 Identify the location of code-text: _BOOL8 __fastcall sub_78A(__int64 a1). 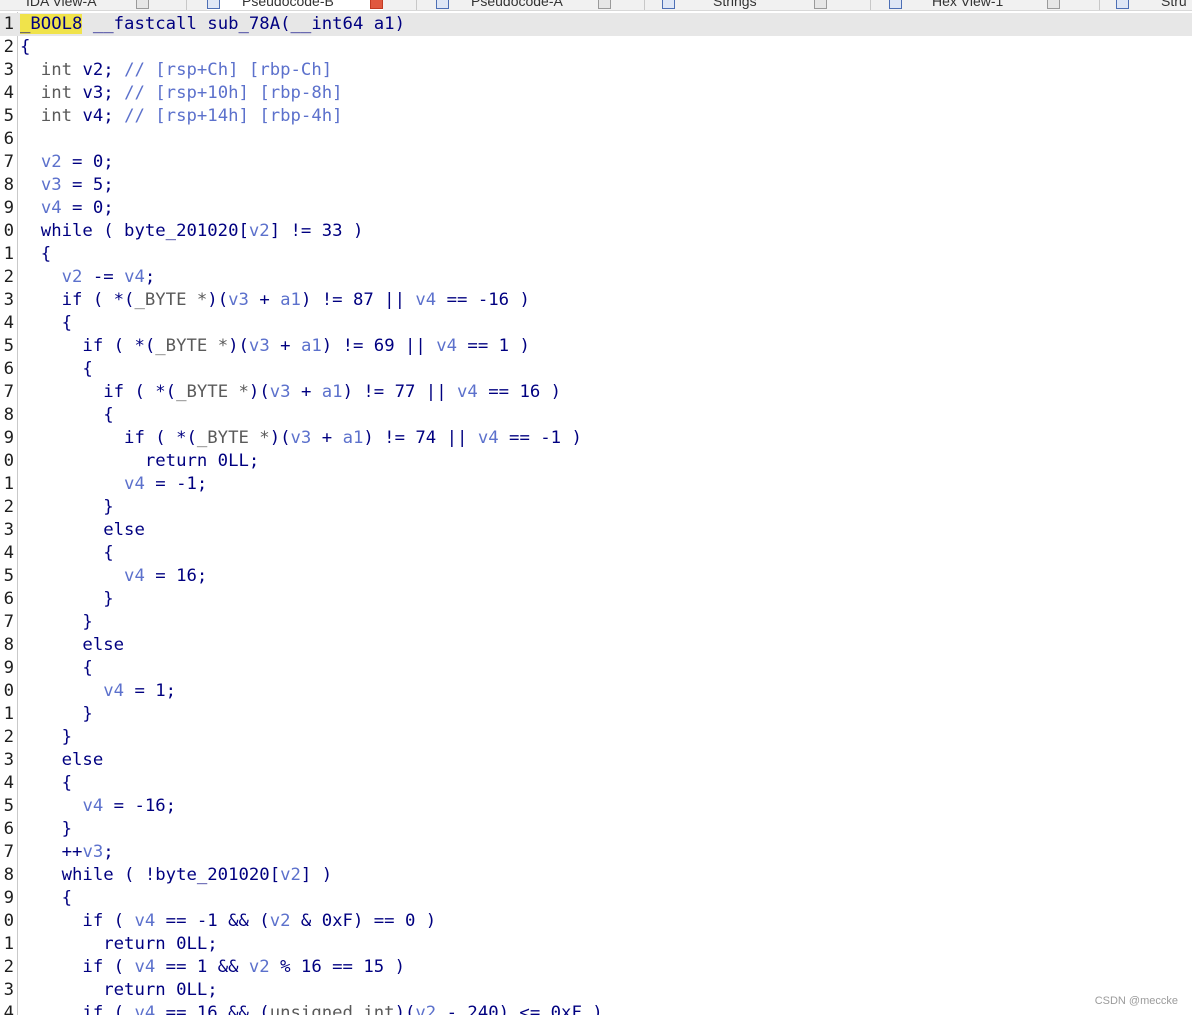
(212, 24).